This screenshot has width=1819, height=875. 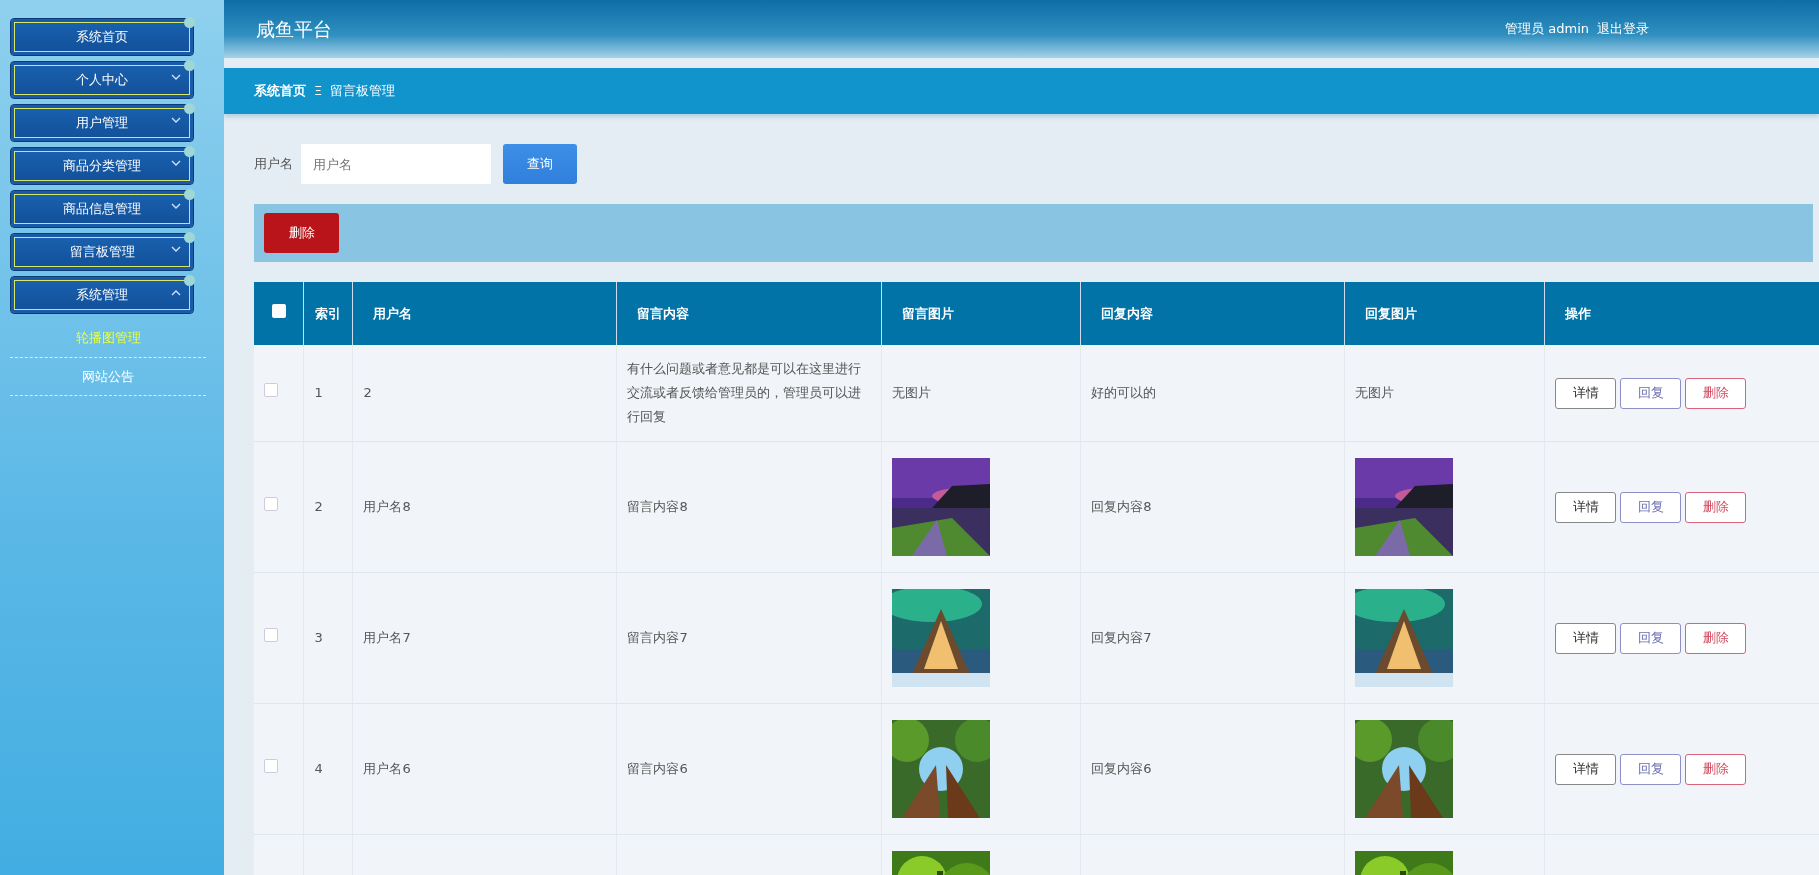 I want to click on row-index: 4, so click(x=318, y=768).